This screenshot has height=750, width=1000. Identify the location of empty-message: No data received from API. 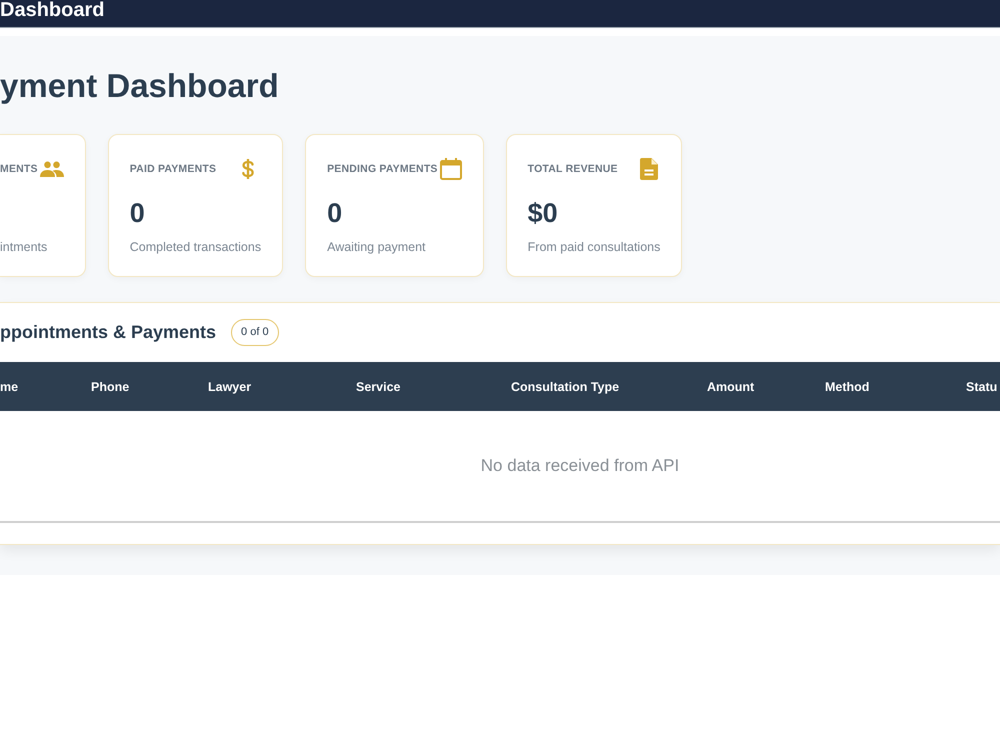
(580, 466).